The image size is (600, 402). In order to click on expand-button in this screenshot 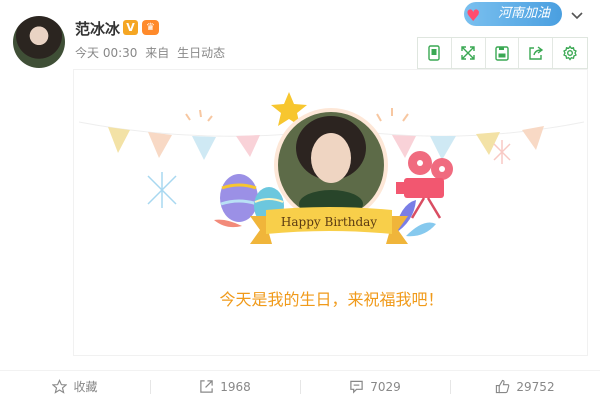, I will do `click(469, 53)`.